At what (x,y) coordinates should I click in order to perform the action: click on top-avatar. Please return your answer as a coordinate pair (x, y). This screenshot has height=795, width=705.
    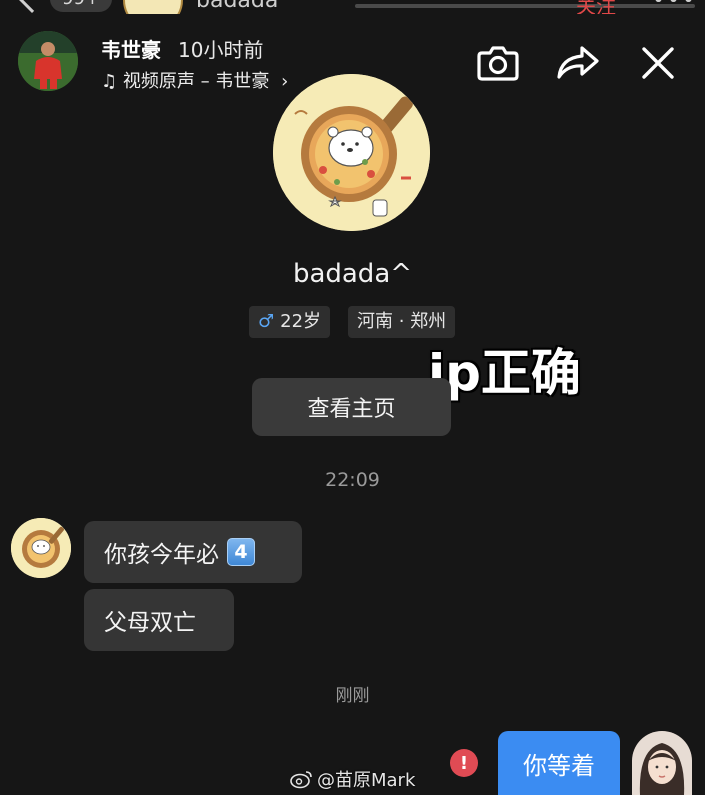
    Looking at the image, I should click on (153, 7).